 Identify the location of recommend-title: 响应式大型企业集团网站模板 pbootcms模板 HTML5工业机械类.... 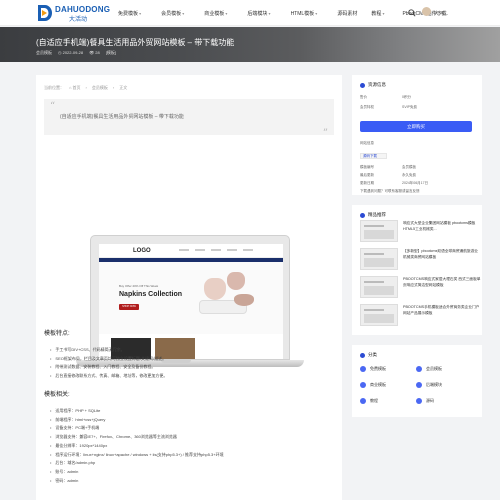
(442, 226).